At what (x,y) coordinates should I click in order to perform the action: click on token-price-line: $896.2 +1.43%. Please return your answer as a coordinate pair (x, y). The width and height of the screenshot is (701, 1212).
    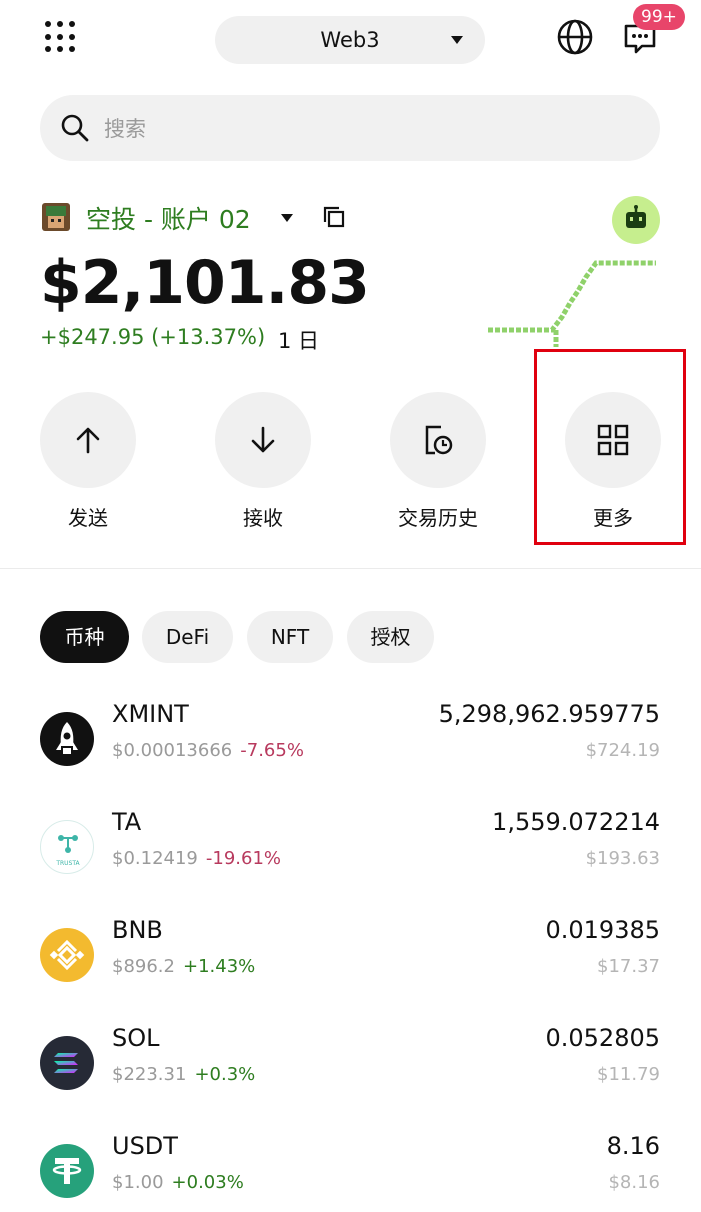
    Looking at the image, I should click on (183, 966).